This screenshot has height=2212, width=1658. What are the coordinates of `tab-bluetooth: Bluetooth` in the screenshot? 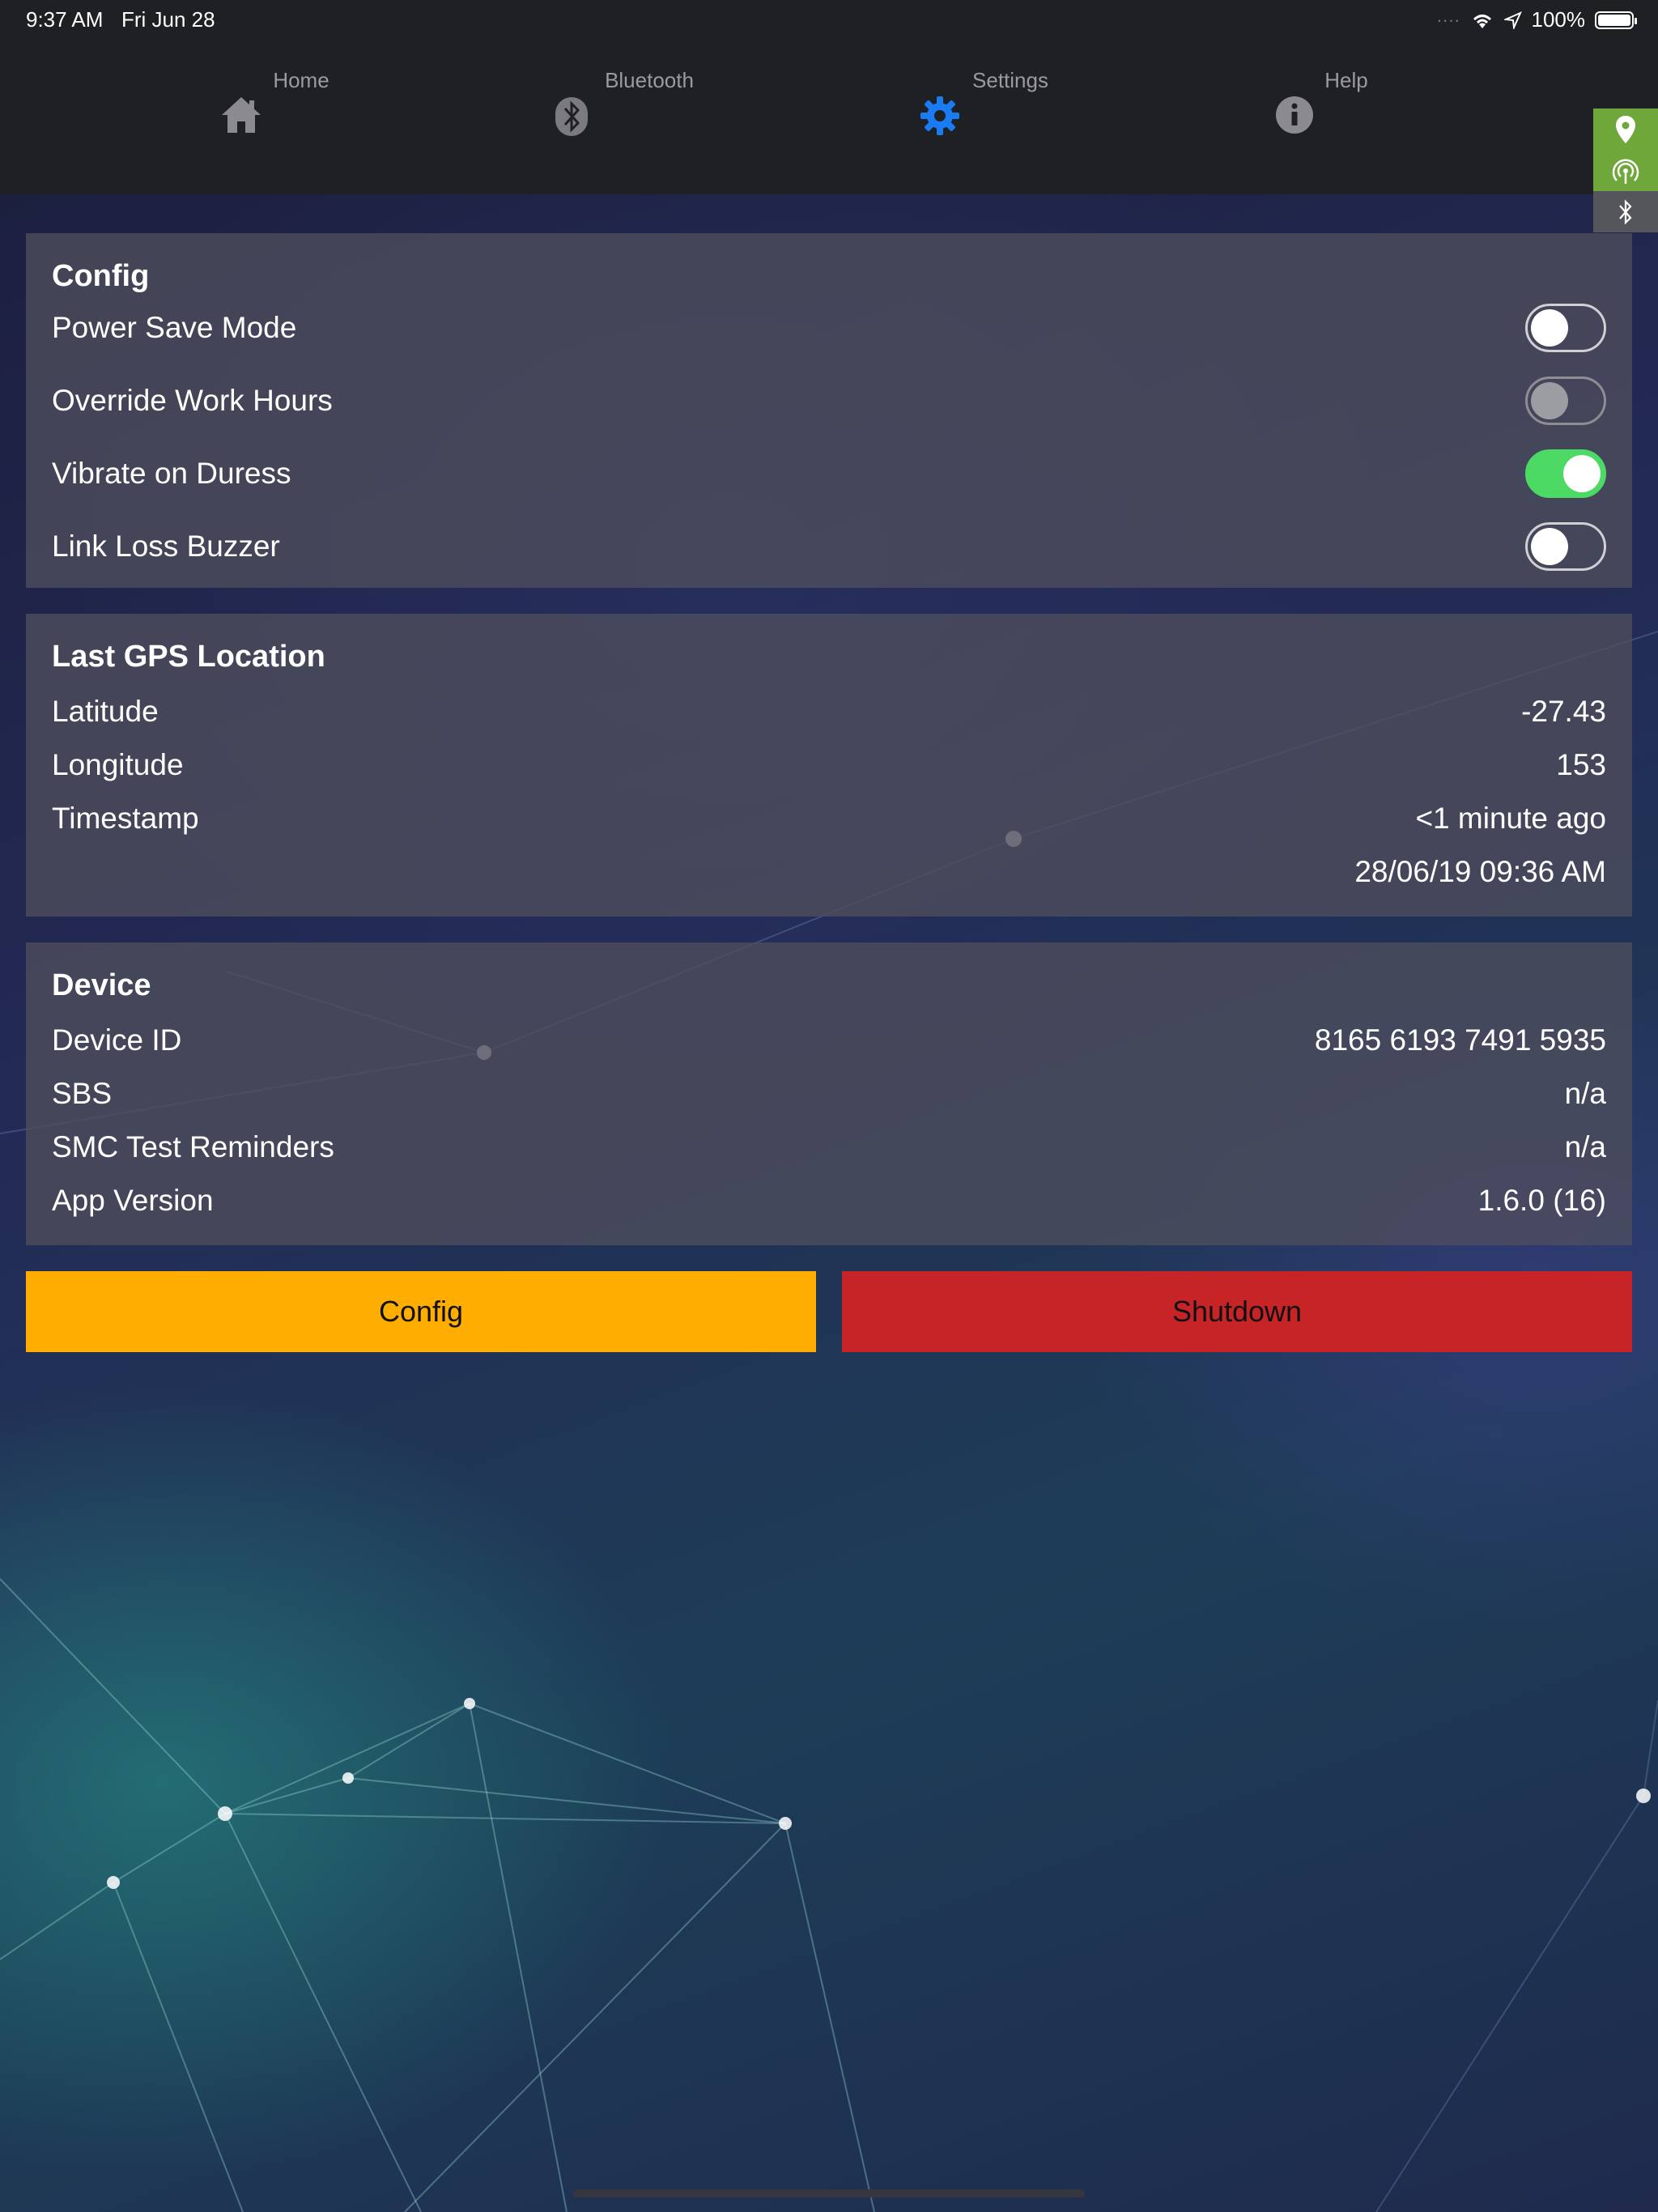 It's located at (649, 102).